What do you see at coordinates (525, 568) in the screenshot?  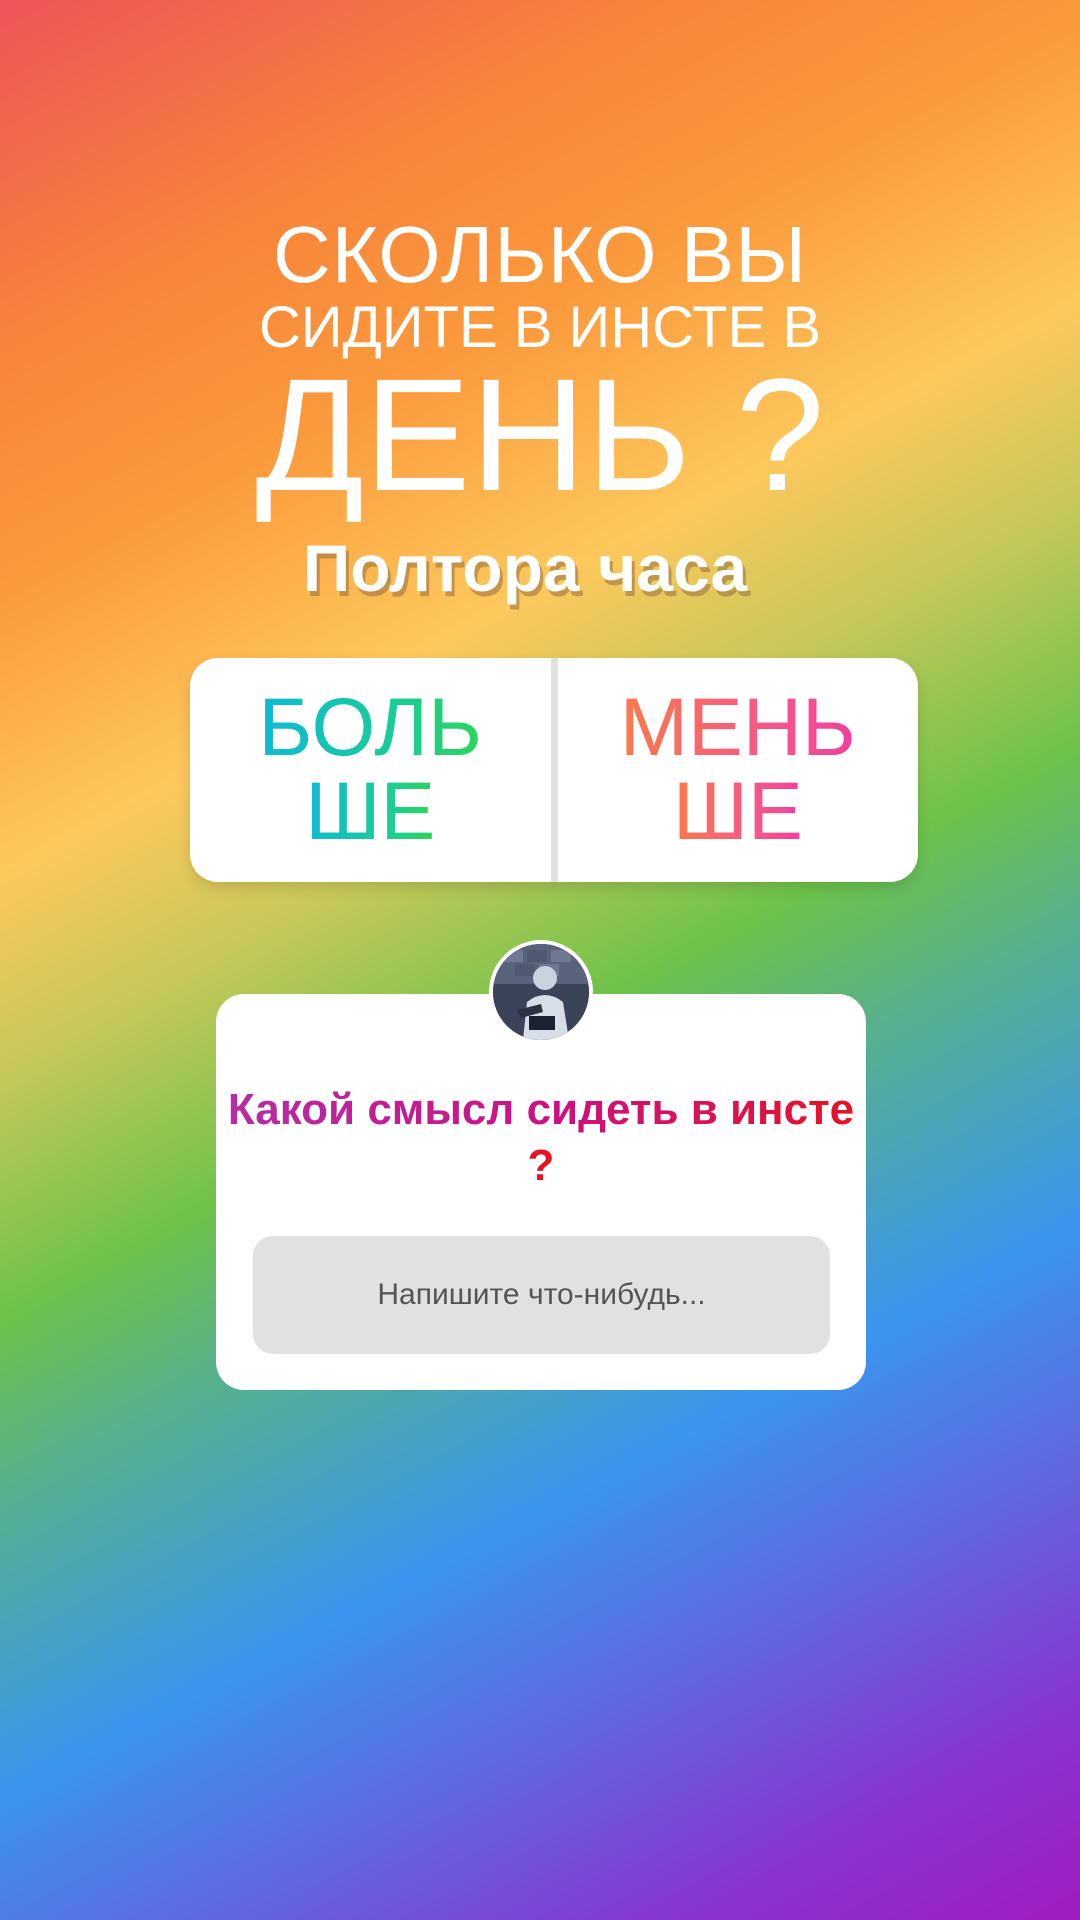 I see `story-subtitle: Полтора часа` at bounding box center [525, 568].